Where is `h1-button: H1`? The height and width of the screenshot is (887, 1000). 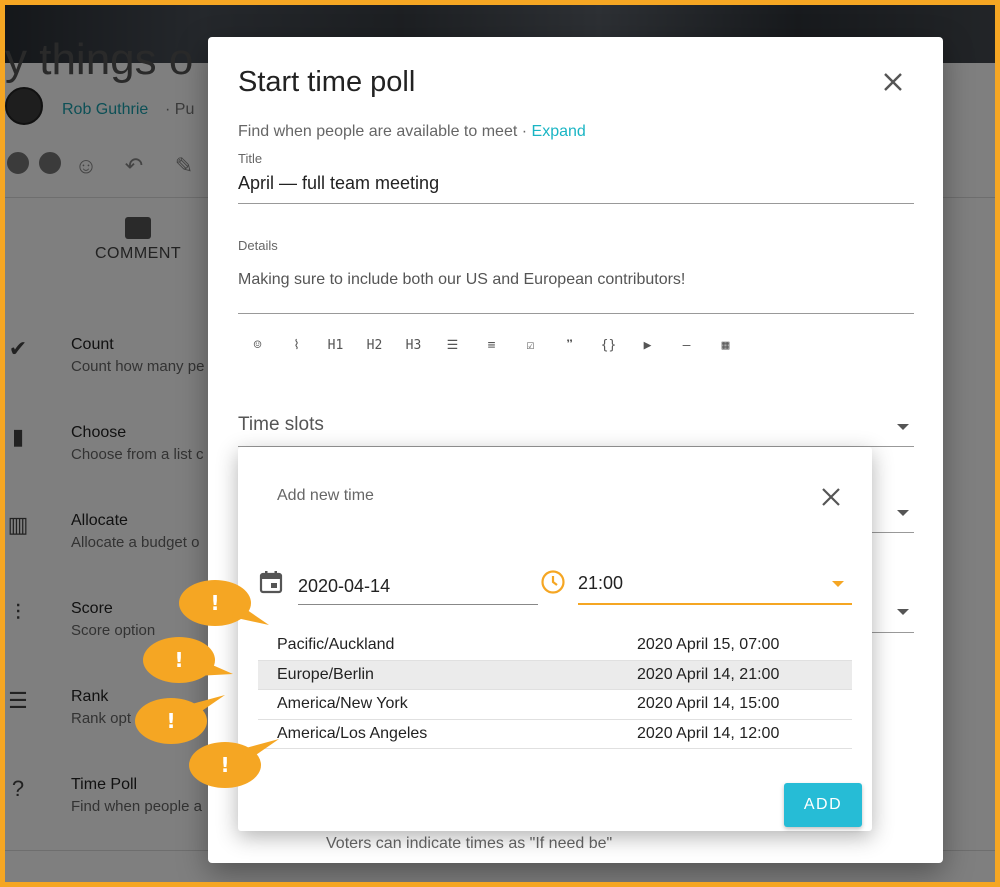 h1-button: H1 is located at coordinates (335, 345).